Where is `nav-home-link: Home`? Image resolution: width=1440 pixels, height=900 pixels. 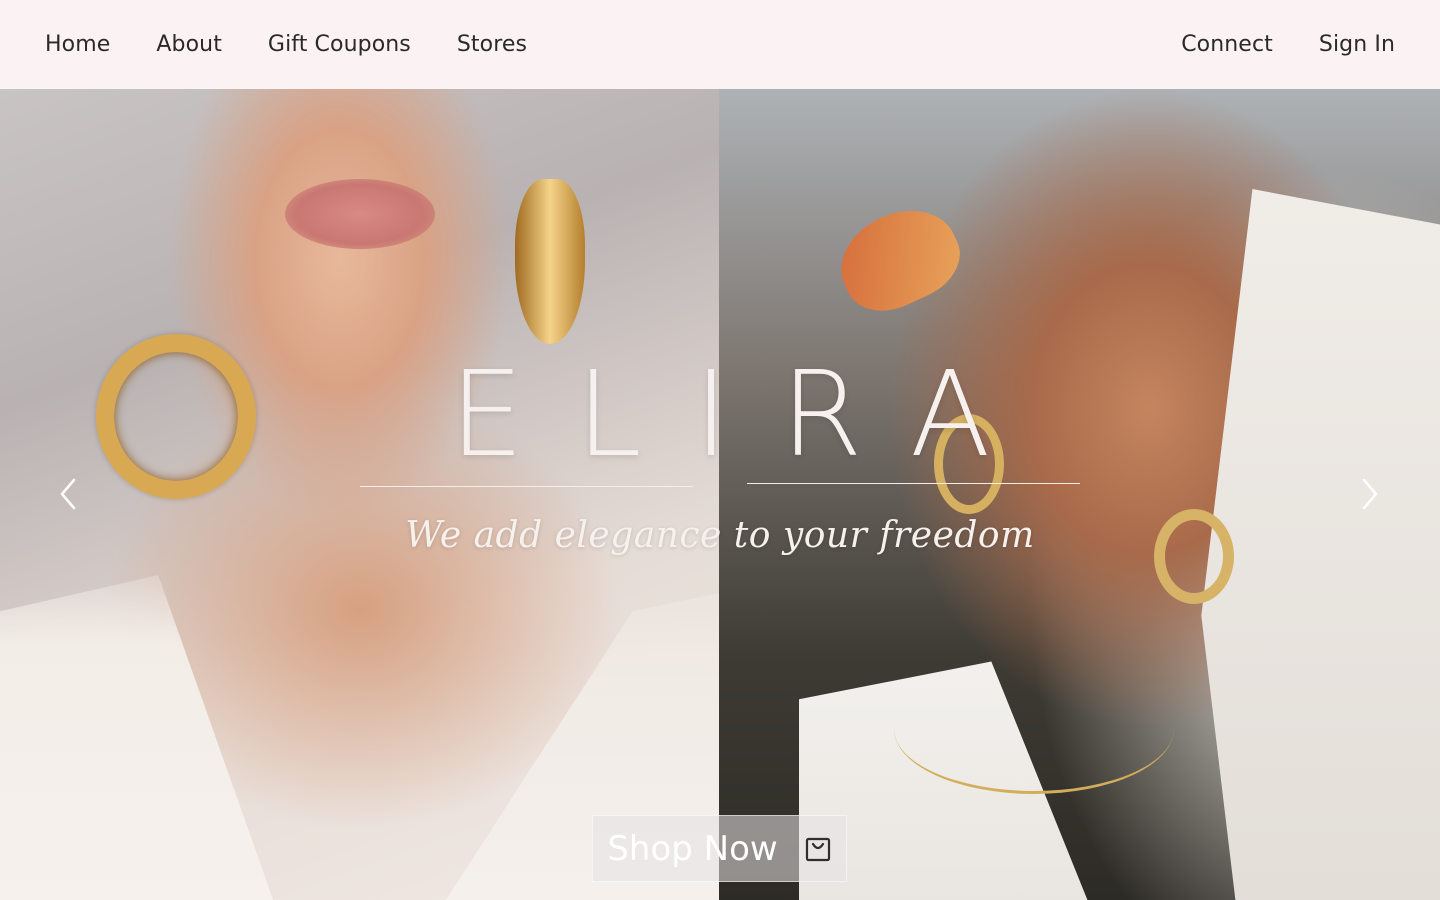 nav-home-link: Home is located at coordinates (77, 44).